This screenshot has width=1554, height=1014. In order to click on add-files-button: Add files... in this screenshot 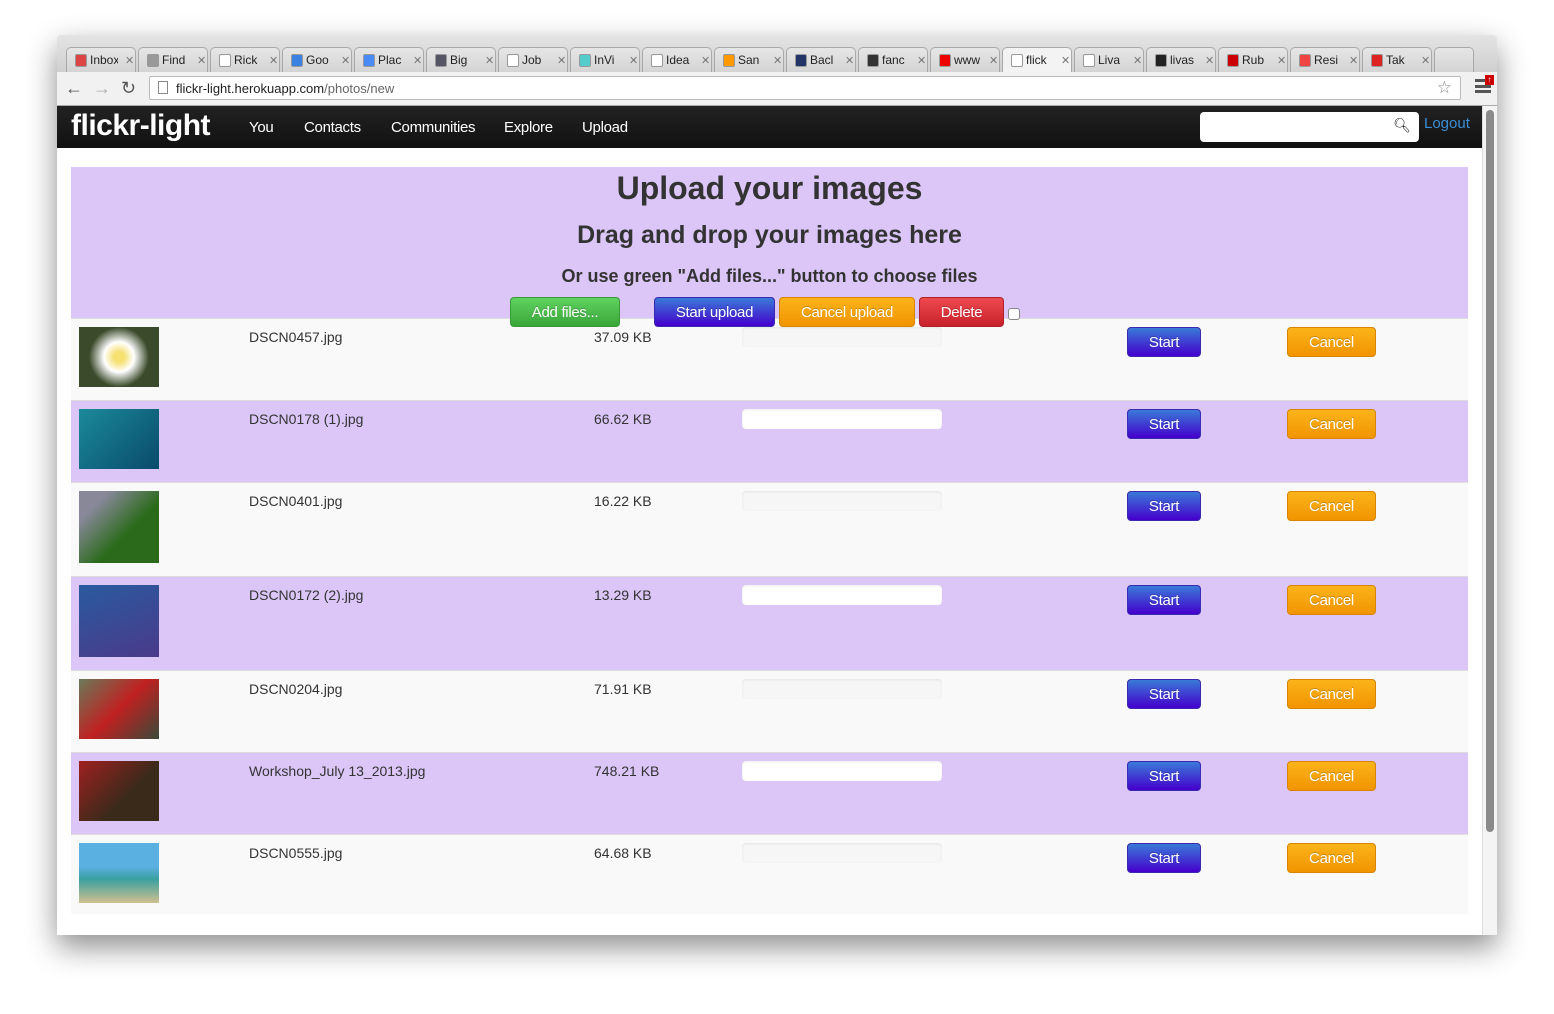, I will do `click(565, 312)`.